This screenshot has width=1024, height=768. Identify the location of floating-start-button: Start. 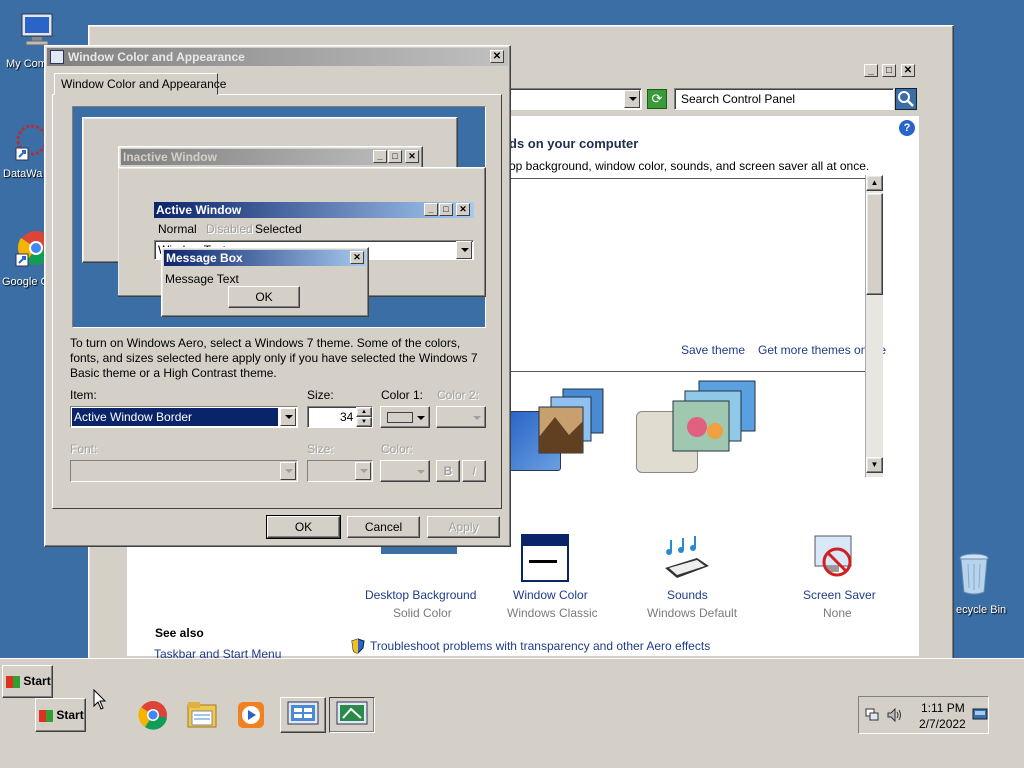
(27, 681).